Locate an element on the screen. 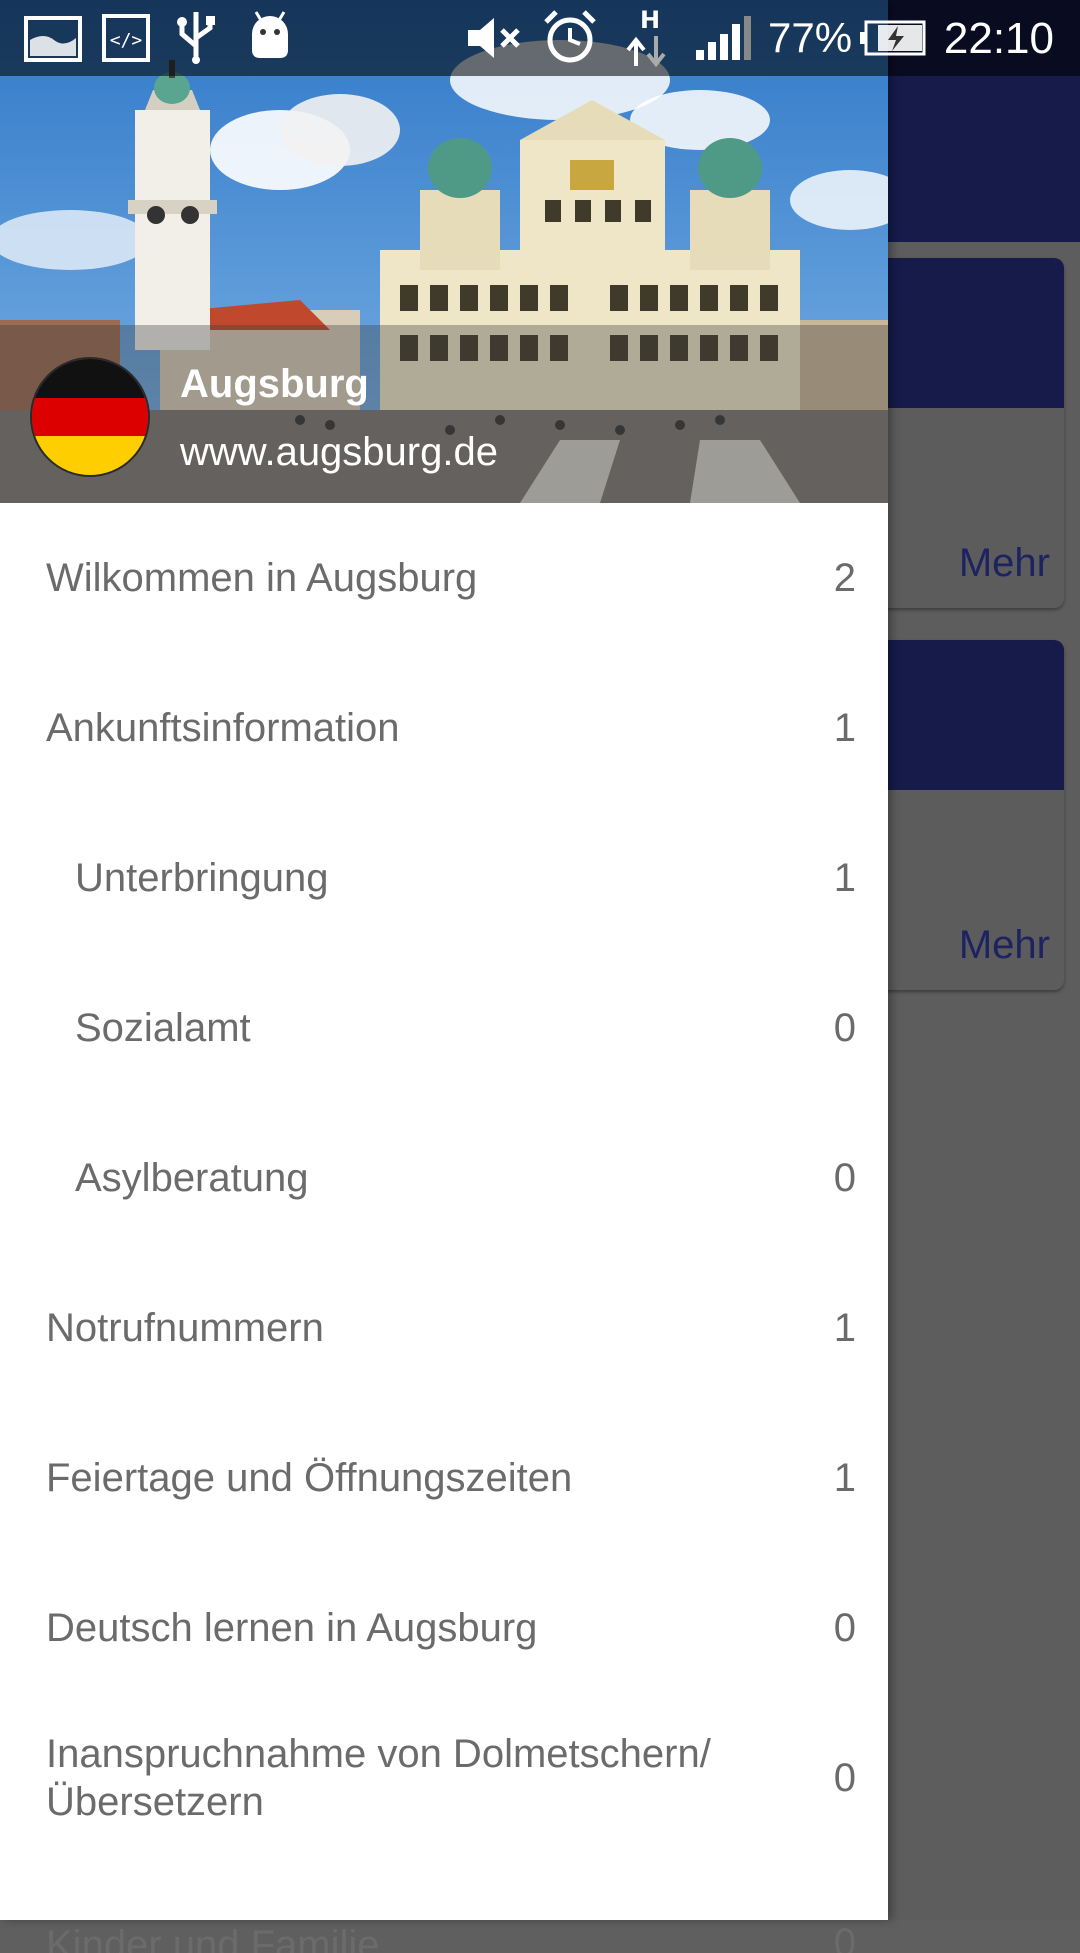  menu-item-label: Asylberatung is located at coordinates (192, 1178).